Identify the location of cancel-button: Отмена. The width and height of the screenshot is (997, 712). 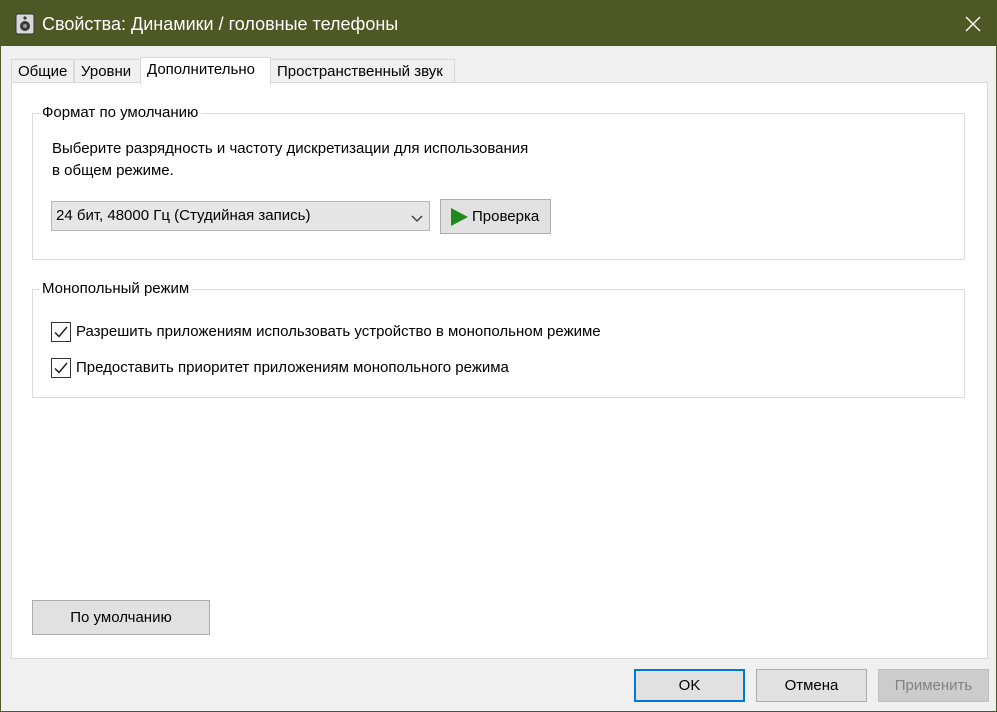
(811, 685).